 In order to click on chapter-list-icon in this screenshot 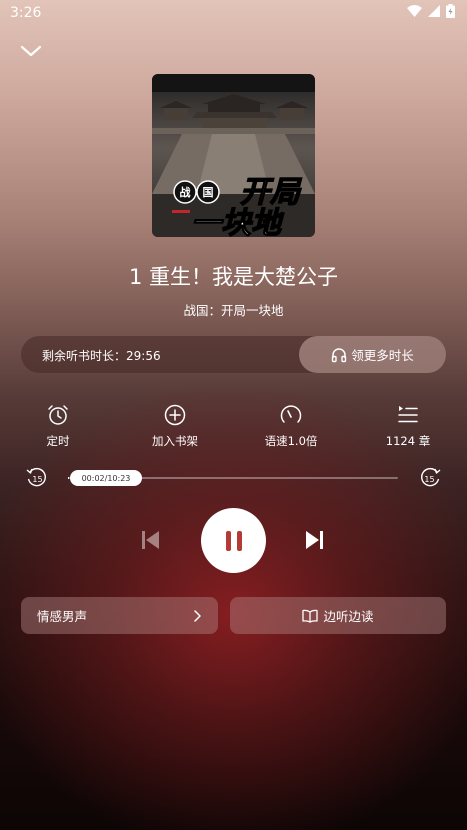, I will do `click(408, 414)`.